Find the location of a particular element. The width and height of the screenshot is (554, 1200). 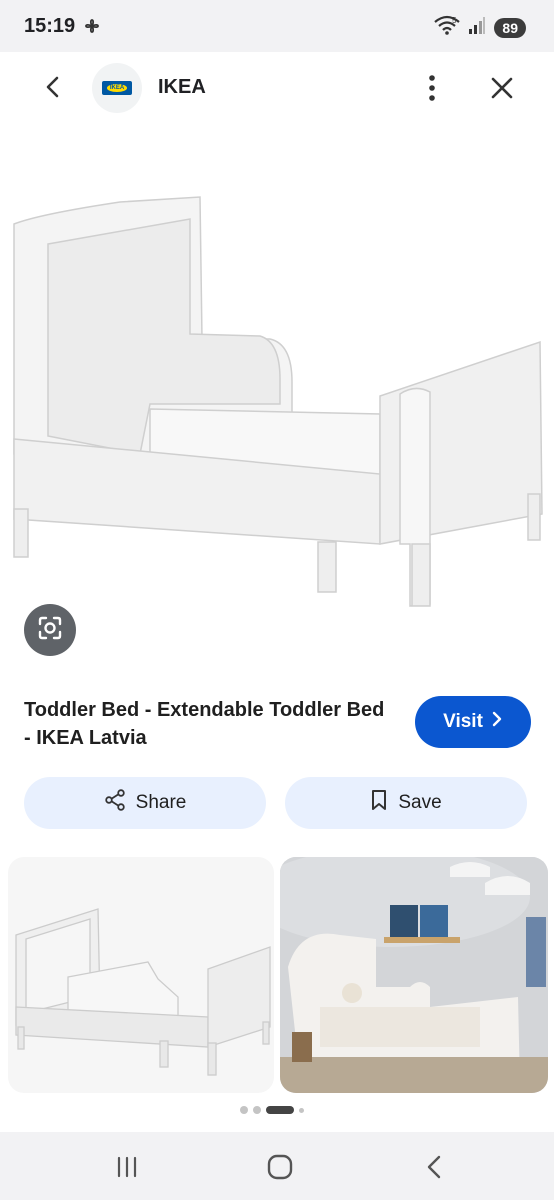

signal-icon is located at coordinates (477, 27).